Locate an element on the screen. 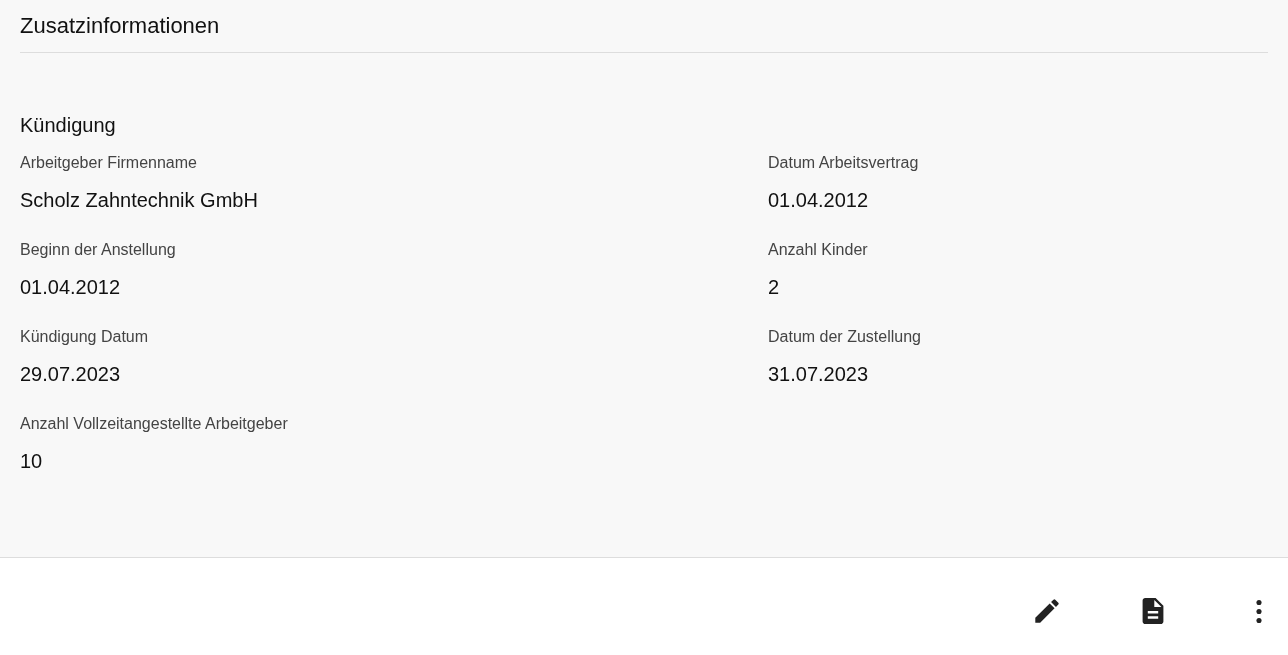 The height and width of the screenshot is (655, 1288). field-label: Anzahl Vollzeitangestellte Arbeitgeber is located at coordinates (154, 424).